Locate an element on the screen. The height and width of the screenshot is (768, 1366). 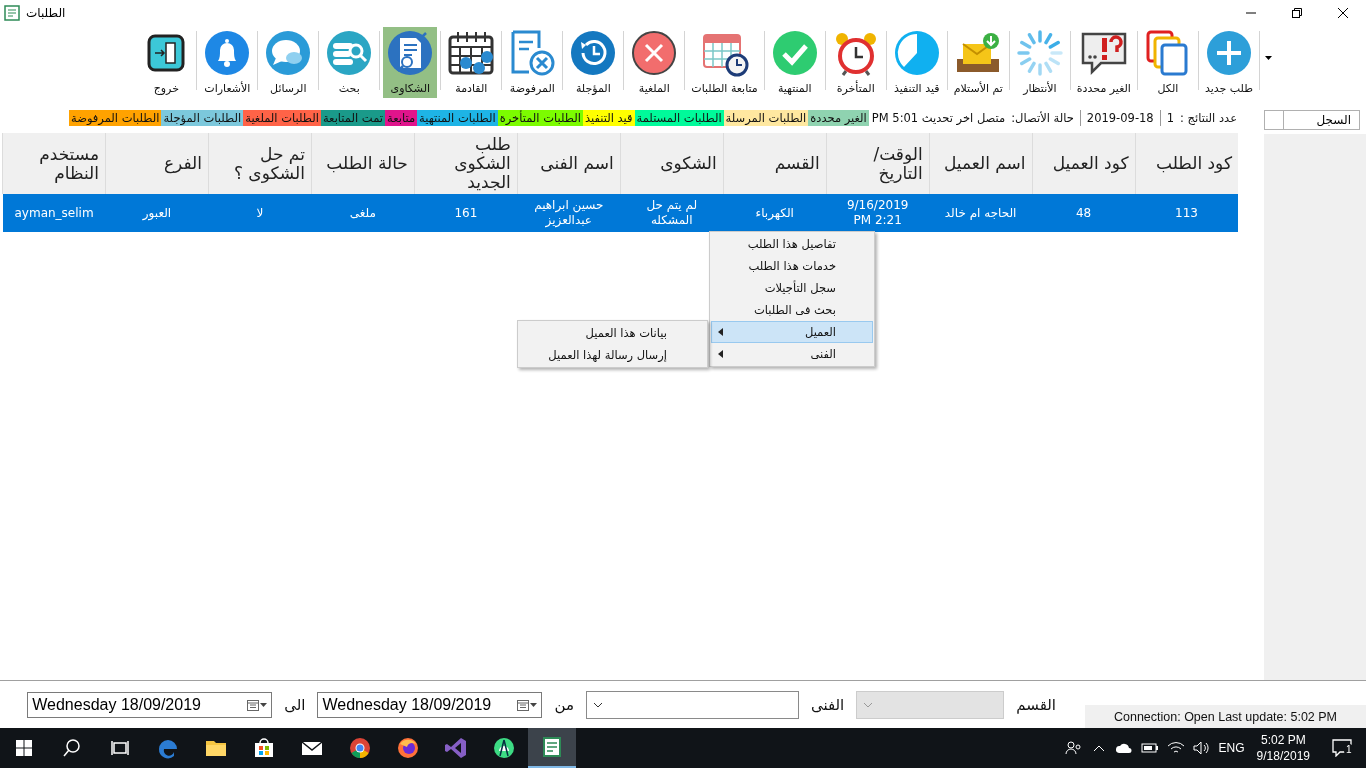
android-icon is located at coordinates (504, 748).